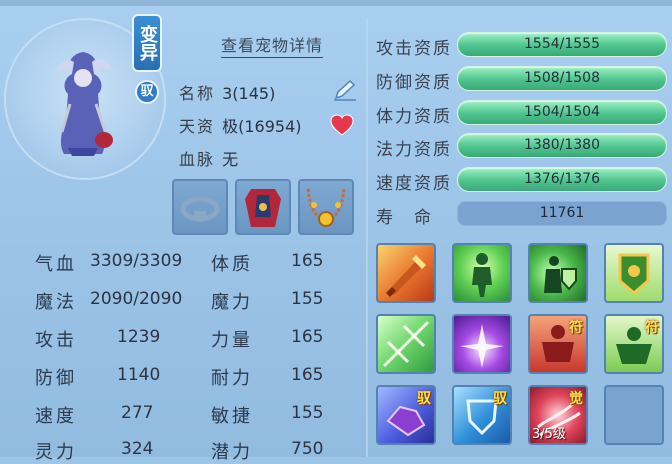 This screenshot has height=464, width=672. What do you see at coordinates (56, 378) in the screenshot?
I see `stat-defense-label: 防御` at bounding box center [56, 378].